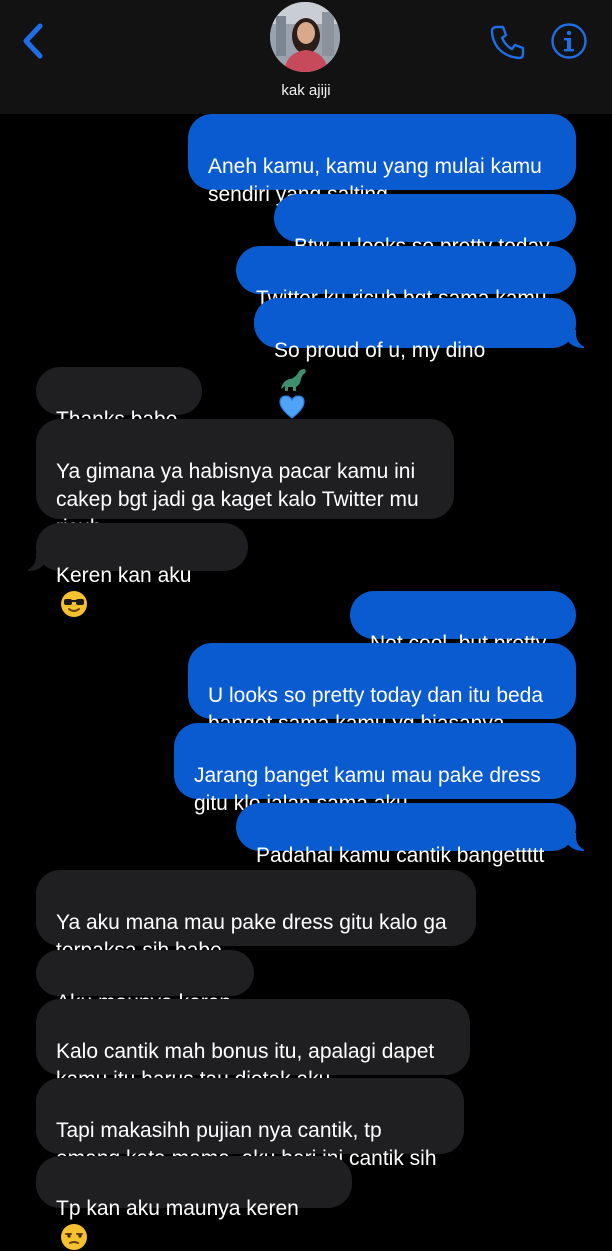 This screenshot has width=612, height=1251. What do you see at coordinates (74, 1237) in the screenshot?
I see `unamused-face-emoji` at bounding box center [74, 1237].